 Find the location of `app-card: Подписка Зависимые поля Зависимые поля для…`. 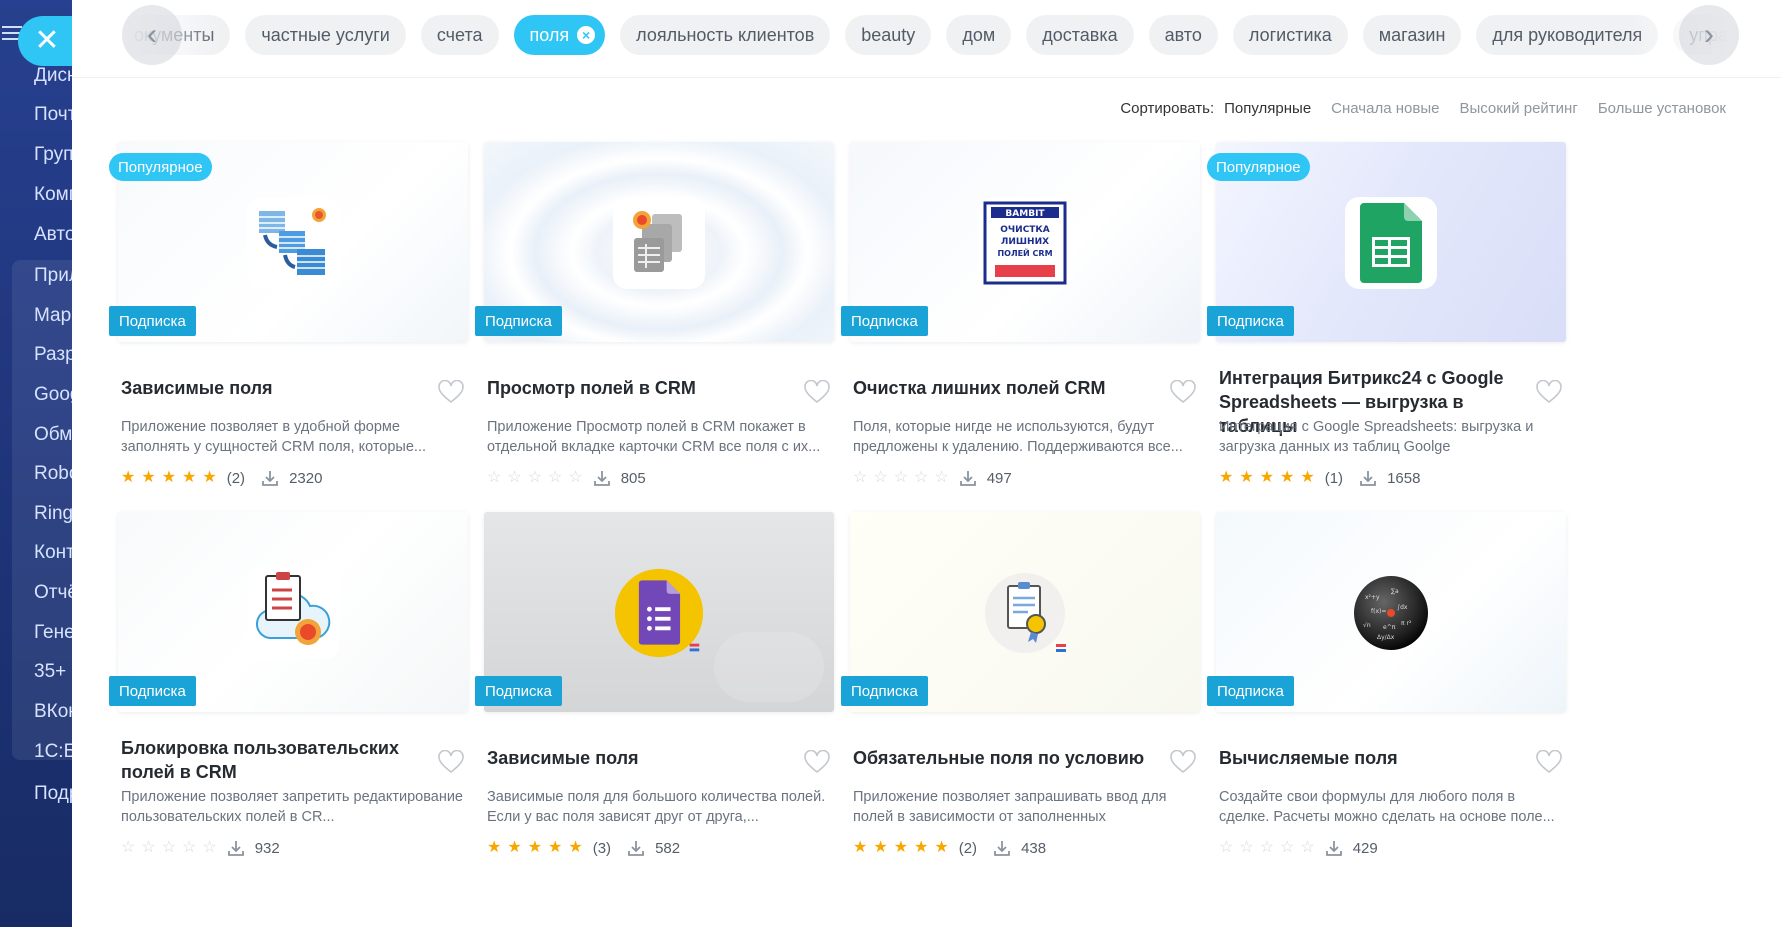

app-card: Подписка Зависимые поля Зависимые поля для… is located at coordinates (654, 712).